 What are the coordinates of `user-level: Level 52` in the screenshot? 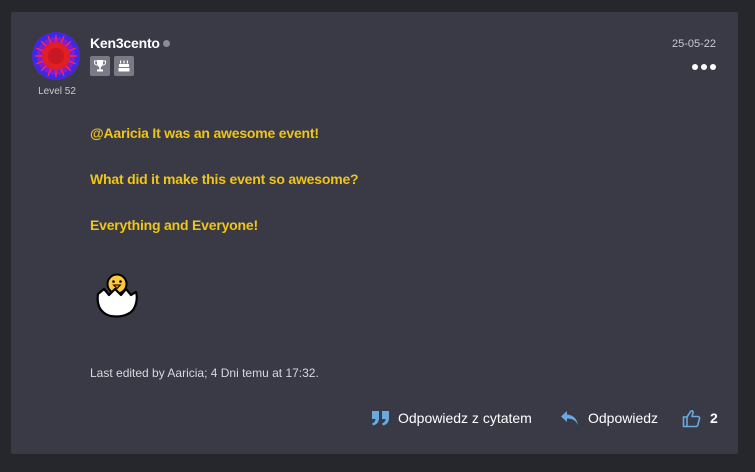 It's located at (57, 91).